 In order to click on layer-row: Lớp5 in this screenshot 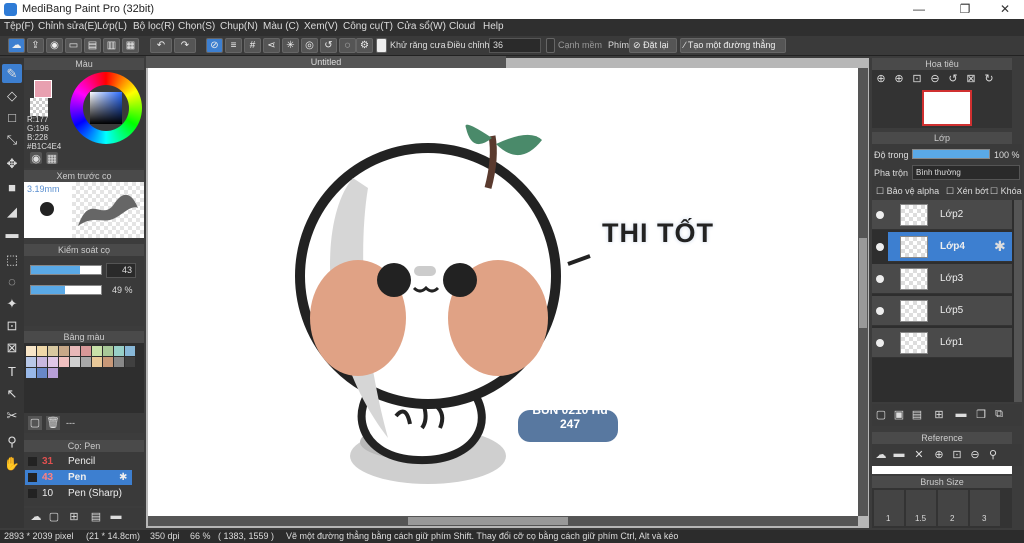, I will do `click(942, 311)`.